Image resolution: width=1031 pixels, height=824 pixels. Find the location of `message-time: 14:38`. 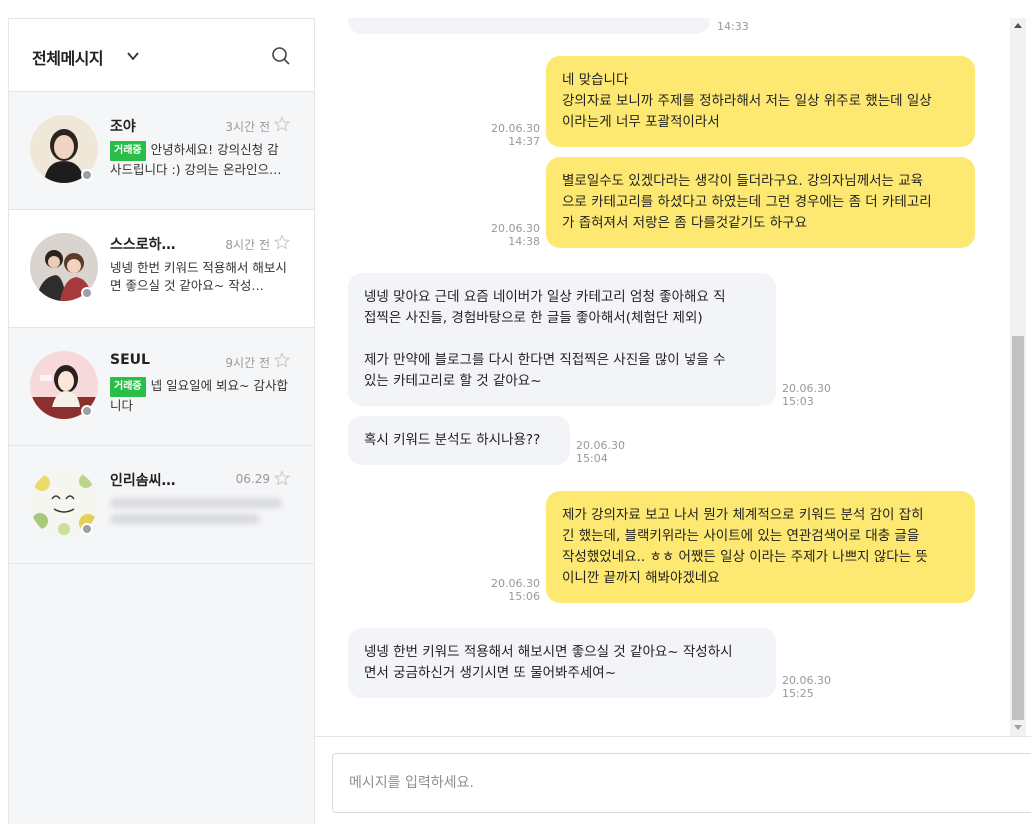

message-time: 14:38 is located at coordinates (524, 241).